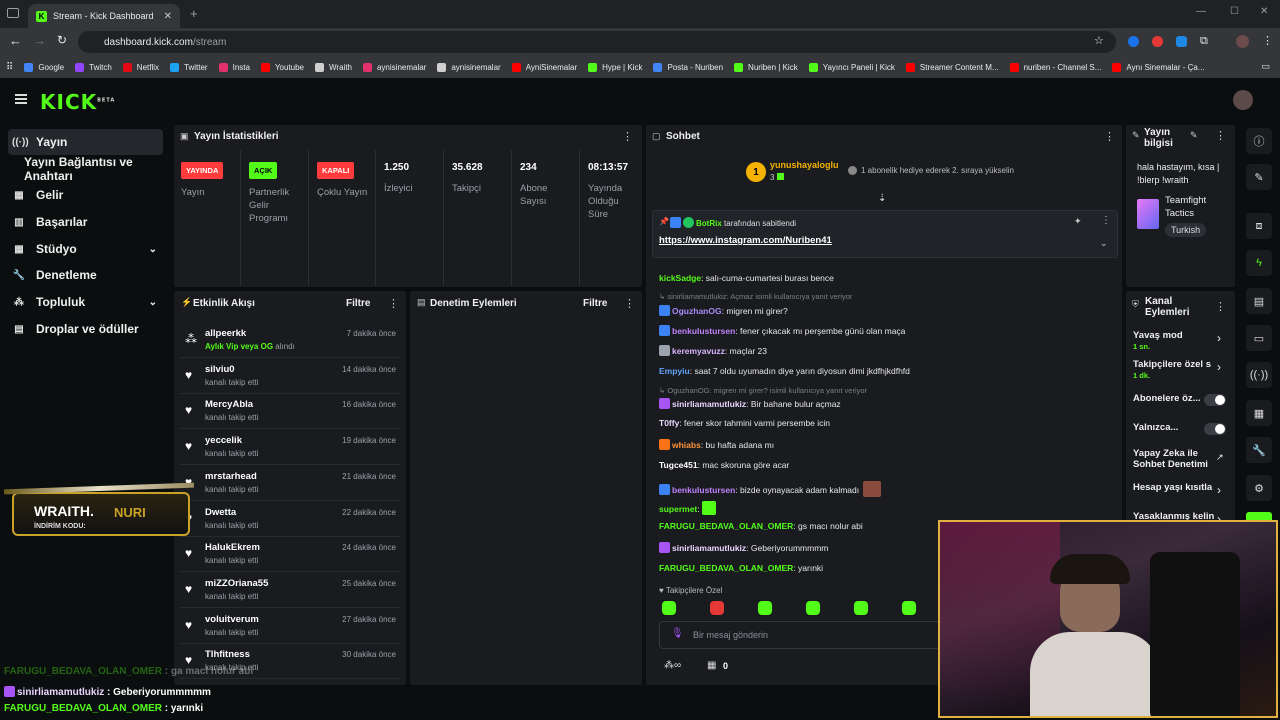 The width and height of the screenshot is (1280, 720). I want to click on maximize-icon: ☐, so click(1234, 11).